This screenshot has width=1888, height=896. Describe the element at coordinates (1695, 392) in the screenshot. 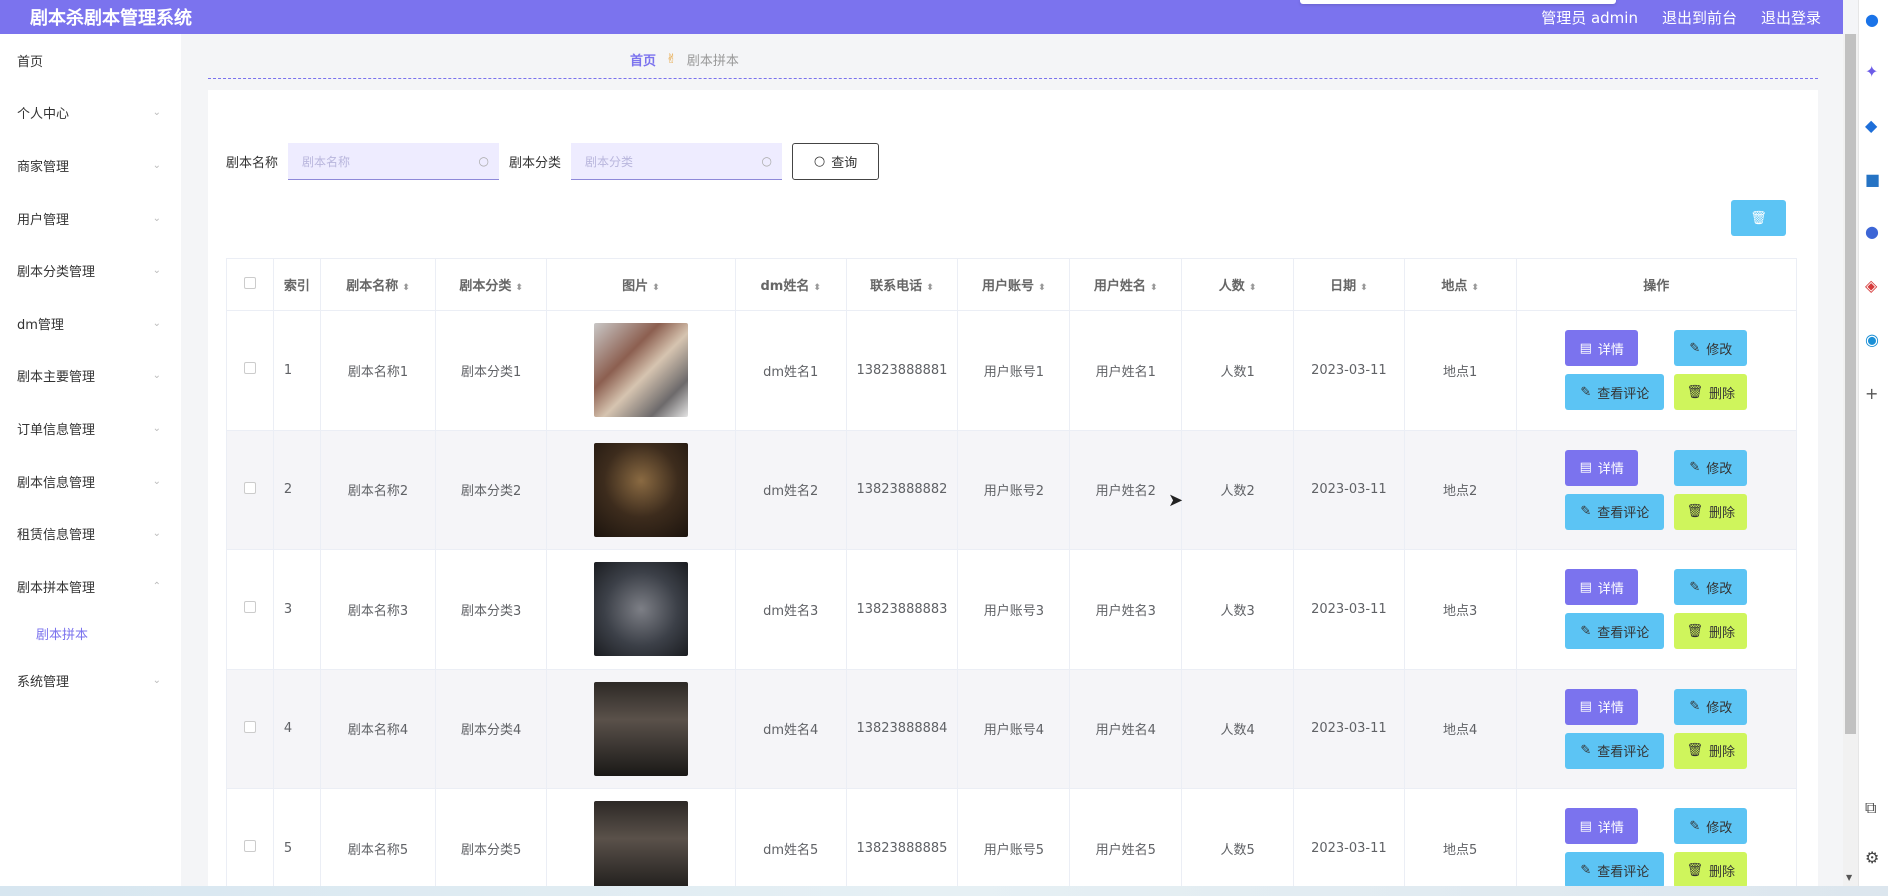

I see `trash-icon: 🗑` at that location.